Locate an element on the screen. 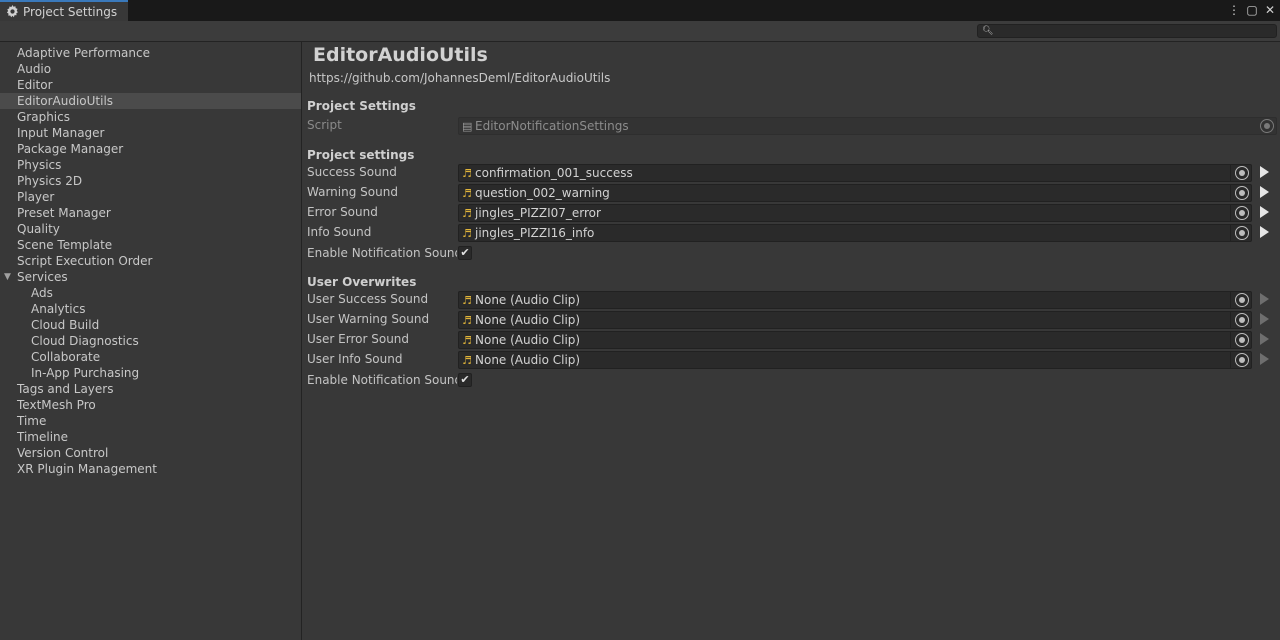 The image size is (1280, 640). sidebar-item-label: EditorAudioUtils is located at coordinates (65, 101).